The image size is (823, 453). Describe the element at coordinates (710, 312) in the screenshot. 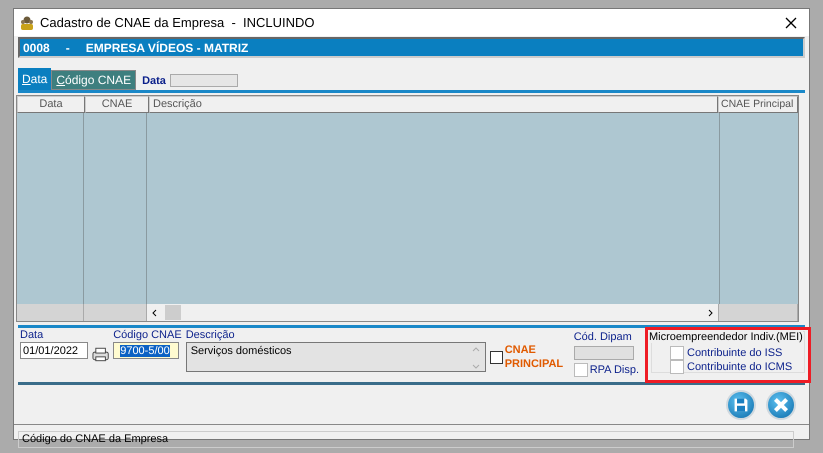

I see `scroll-right-icon` at that location.